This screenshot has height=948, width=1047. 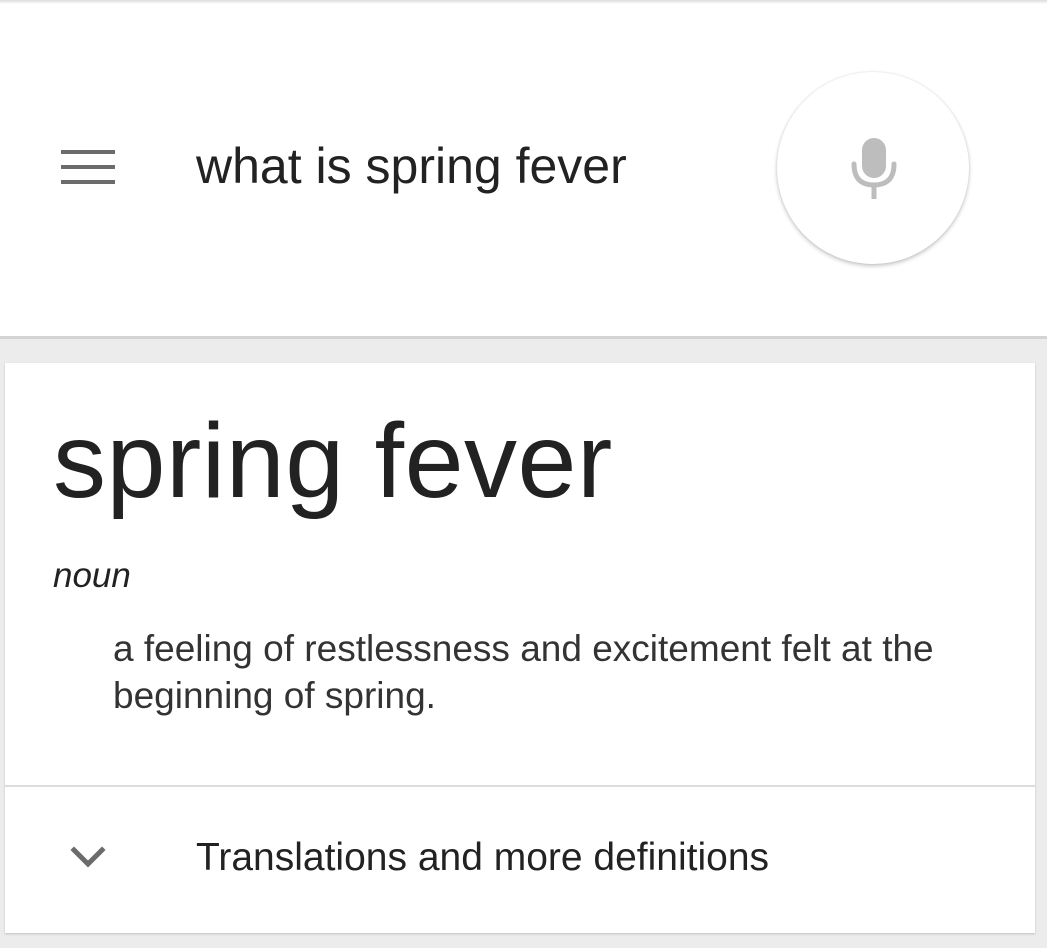 I want to click on menu-icon, so click(x=88, y=168).